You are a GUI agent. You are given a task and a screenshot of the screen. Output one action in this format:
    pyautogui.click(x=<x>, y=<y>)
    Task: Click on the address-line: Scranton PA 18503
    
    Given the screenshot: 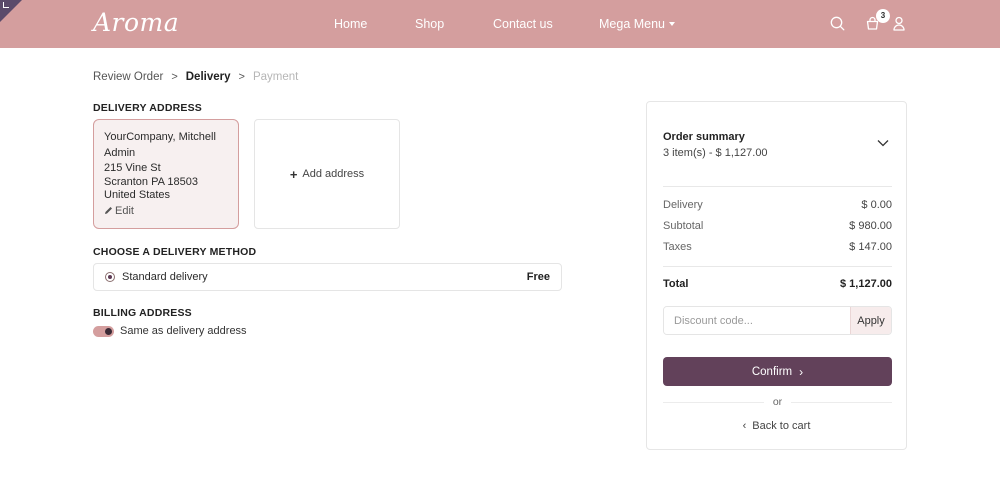 What is the action you would take?
    pyautogui.click(x=151, y=181)
    